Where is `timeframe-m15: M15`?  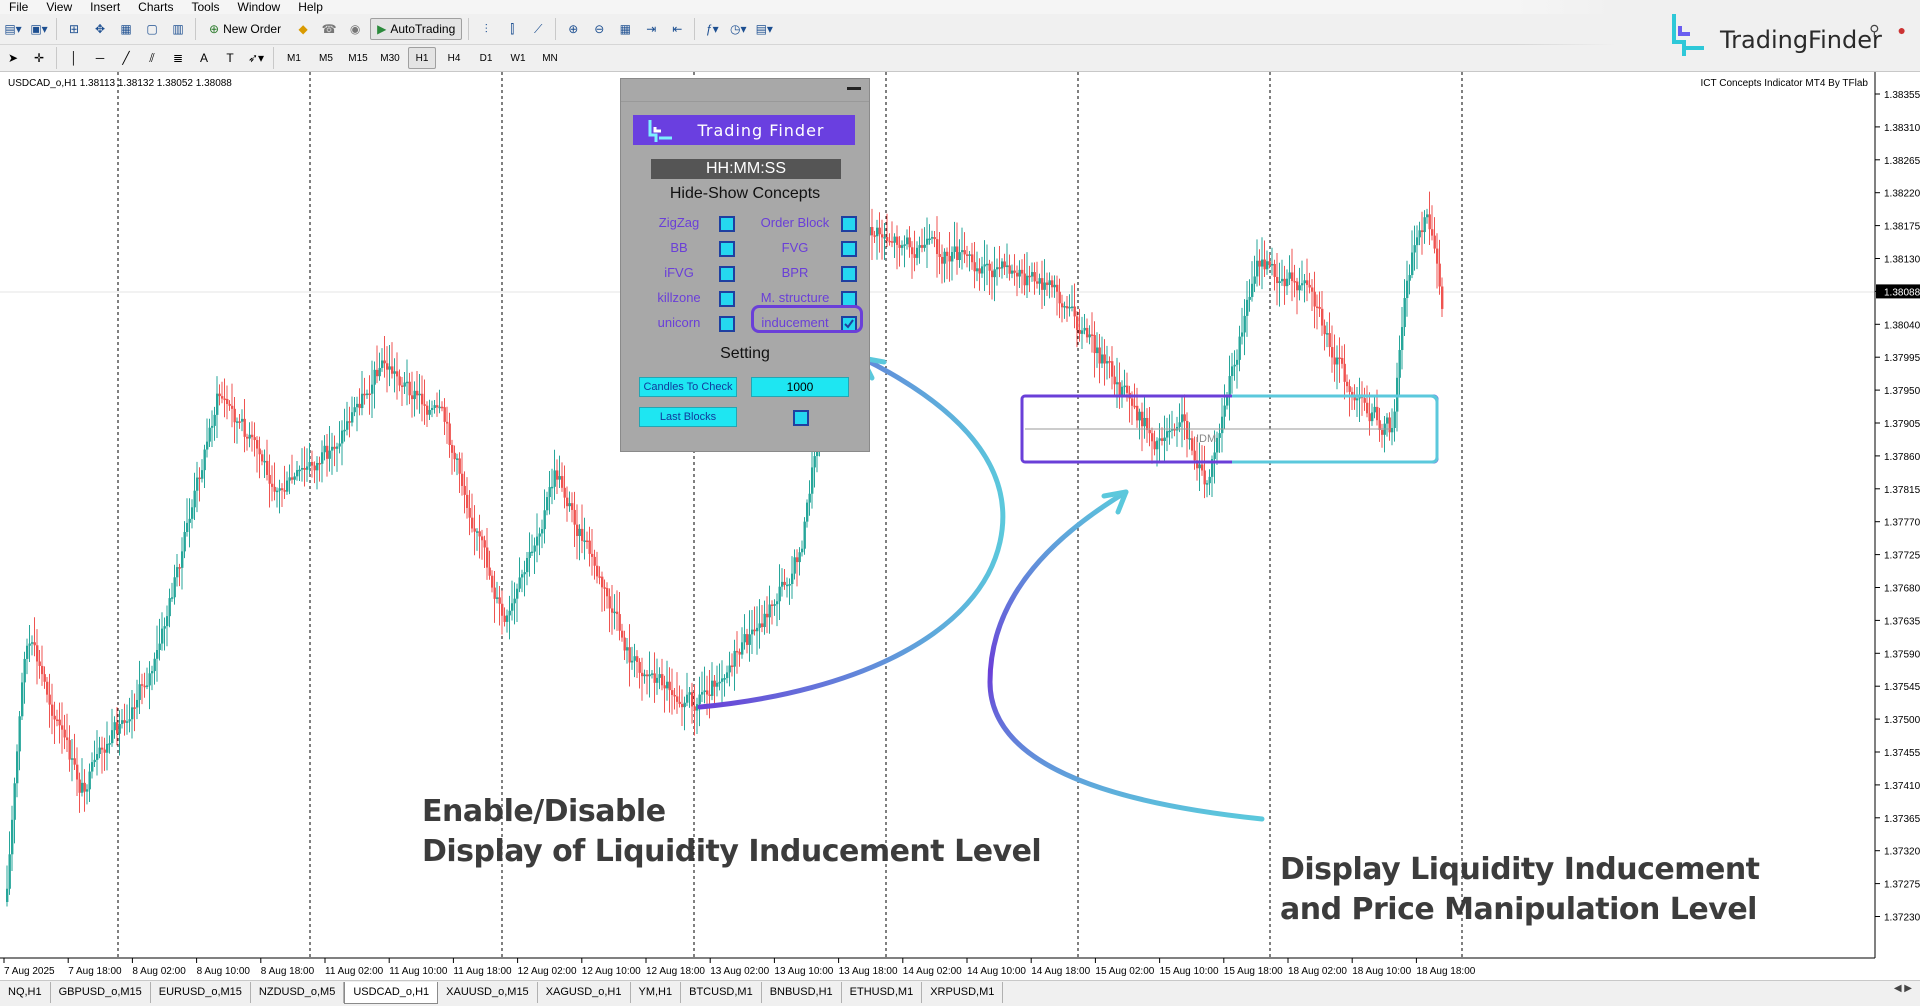 timeframe-m15: M15 is located at coordinates (358, 58).